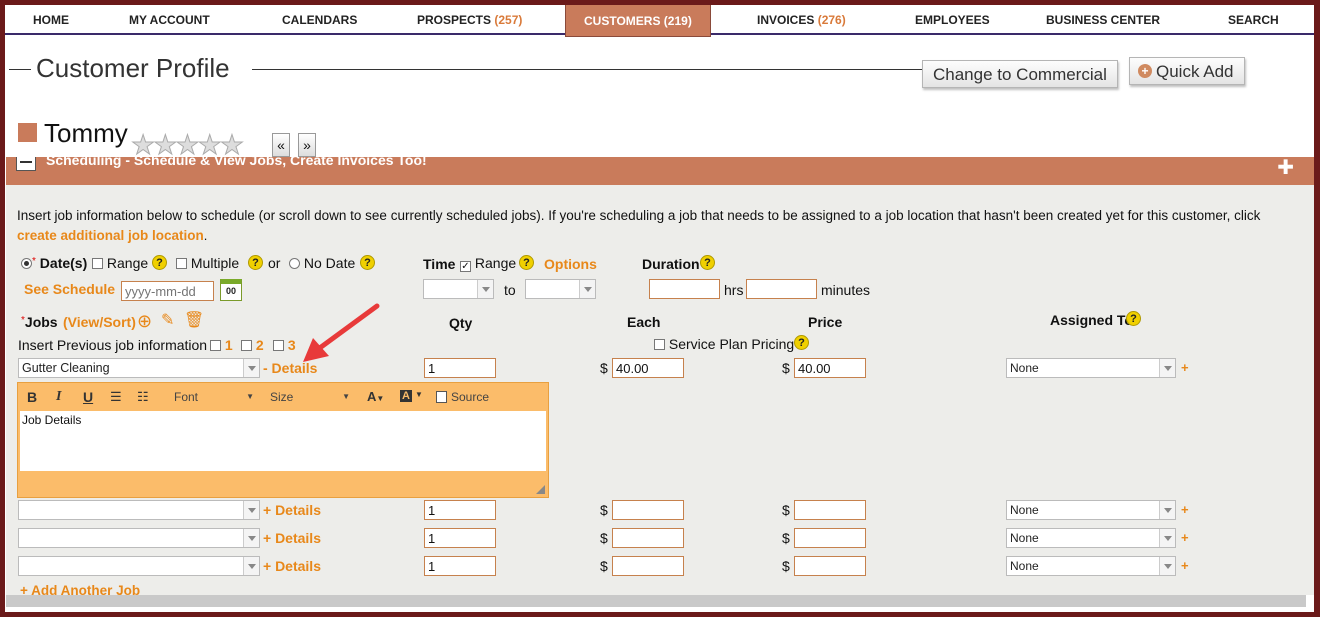 This screenshot has height=617, width=1320. I want to click on nav-employees: EMPLOYEES, so click(952, 20).